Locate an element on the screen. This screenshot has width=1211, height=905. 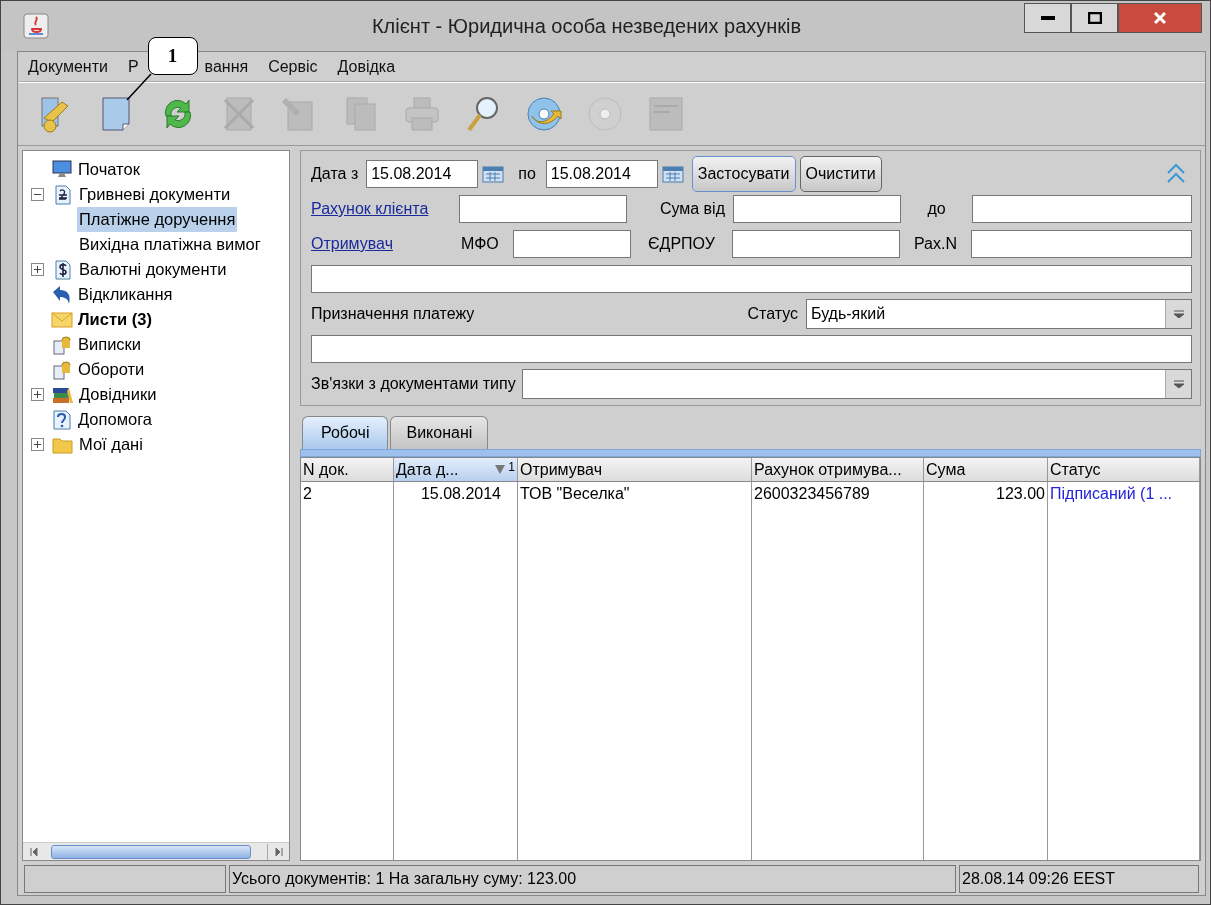
tree-item: Мої дані is located at coordinates (111, 444).